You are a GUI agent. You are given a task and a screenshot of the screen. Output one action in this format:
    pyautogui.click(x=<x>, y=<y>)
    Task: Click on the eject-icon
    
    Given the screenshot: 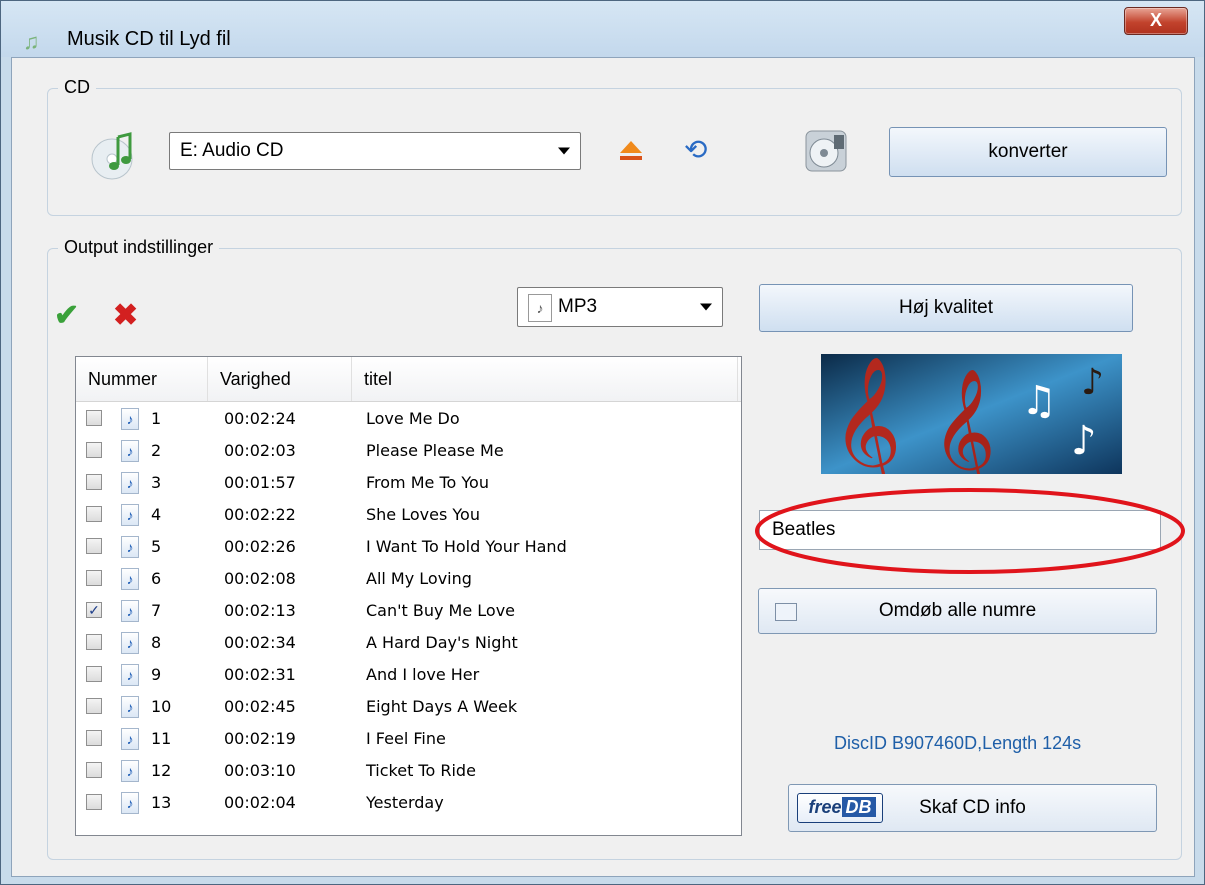 What is the action you would take?
    pyautogui.click(x=631, y=150)
    